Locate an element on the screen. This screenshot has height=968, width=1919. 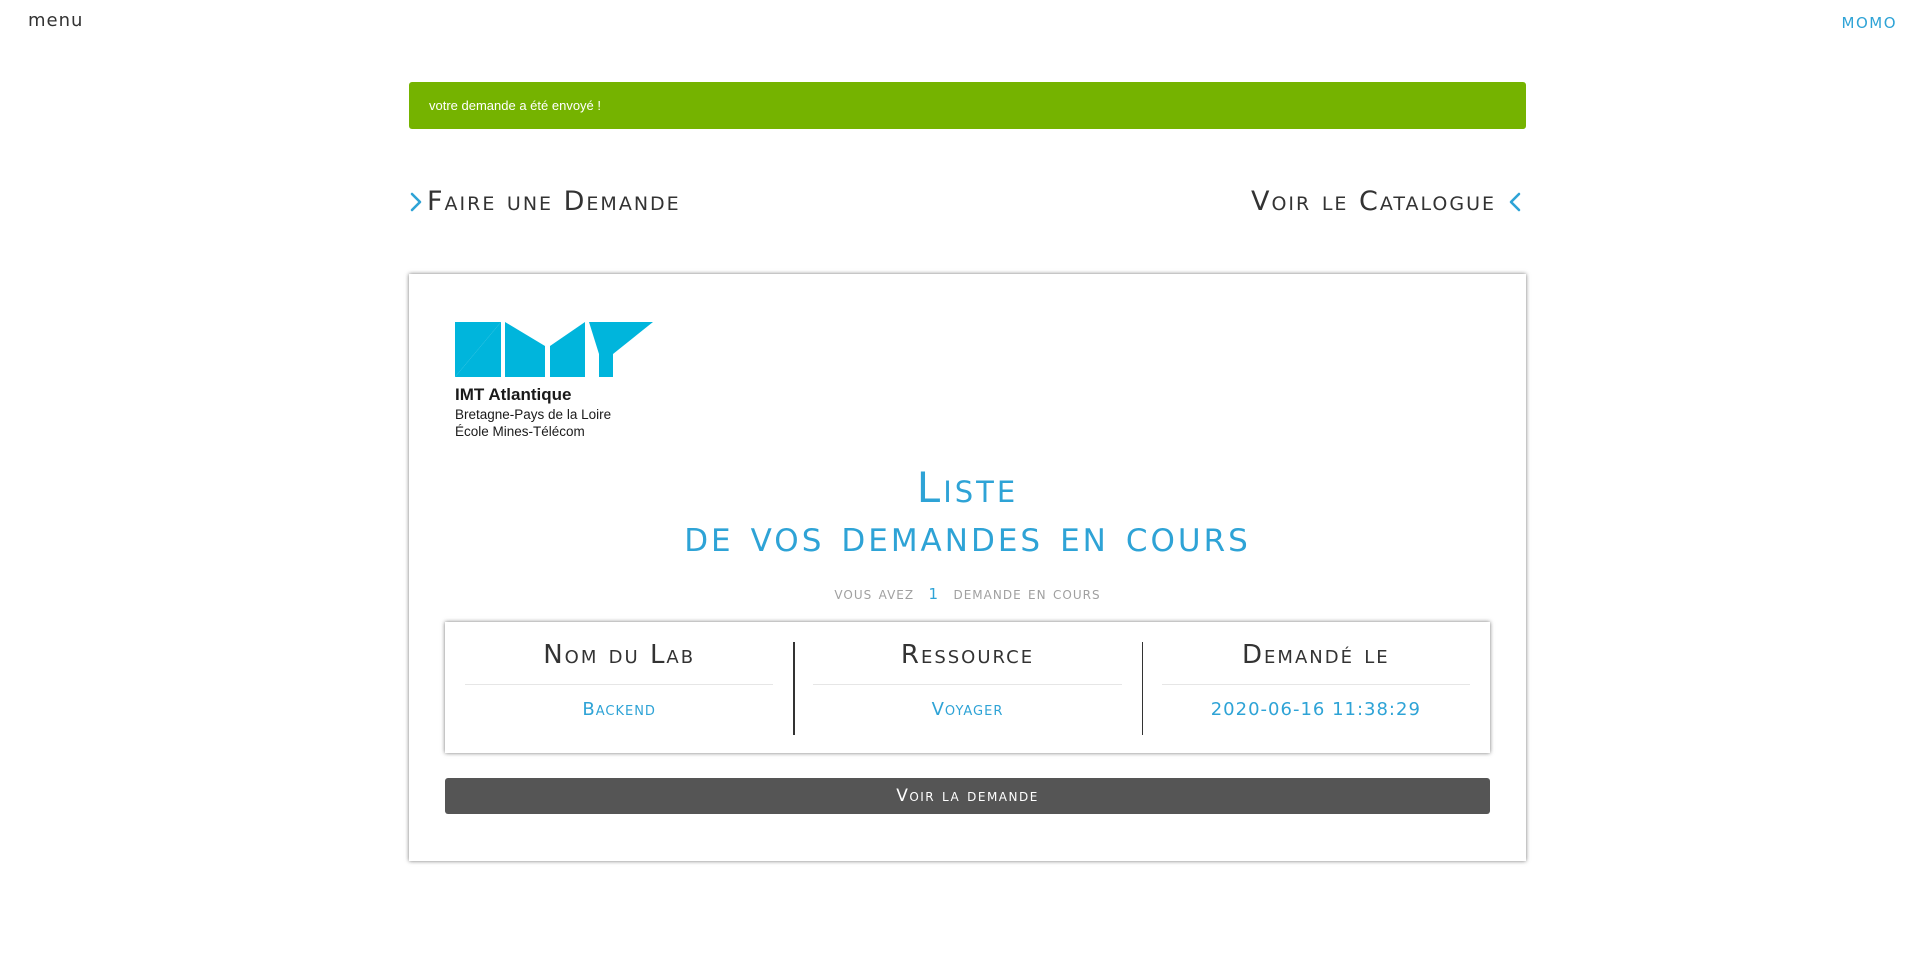
logo-name: IMT Atlantique is located at coordinates (513, 394).